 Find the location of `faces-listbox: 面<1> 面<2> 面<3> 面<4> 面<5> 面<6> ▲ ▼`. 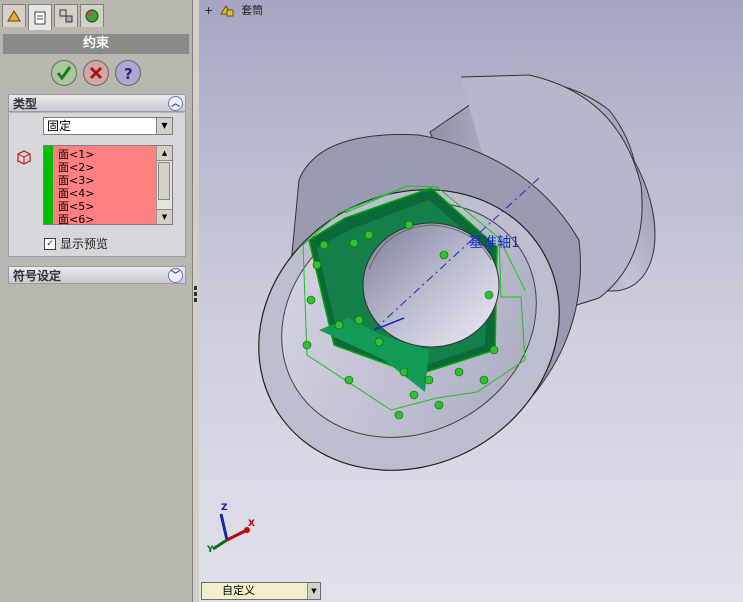

faces-listbox: 面<1> 面<2> 面<3> 面<4> 面<5> 面<6> ▲ ▼ is located at coordinates (108, 185).